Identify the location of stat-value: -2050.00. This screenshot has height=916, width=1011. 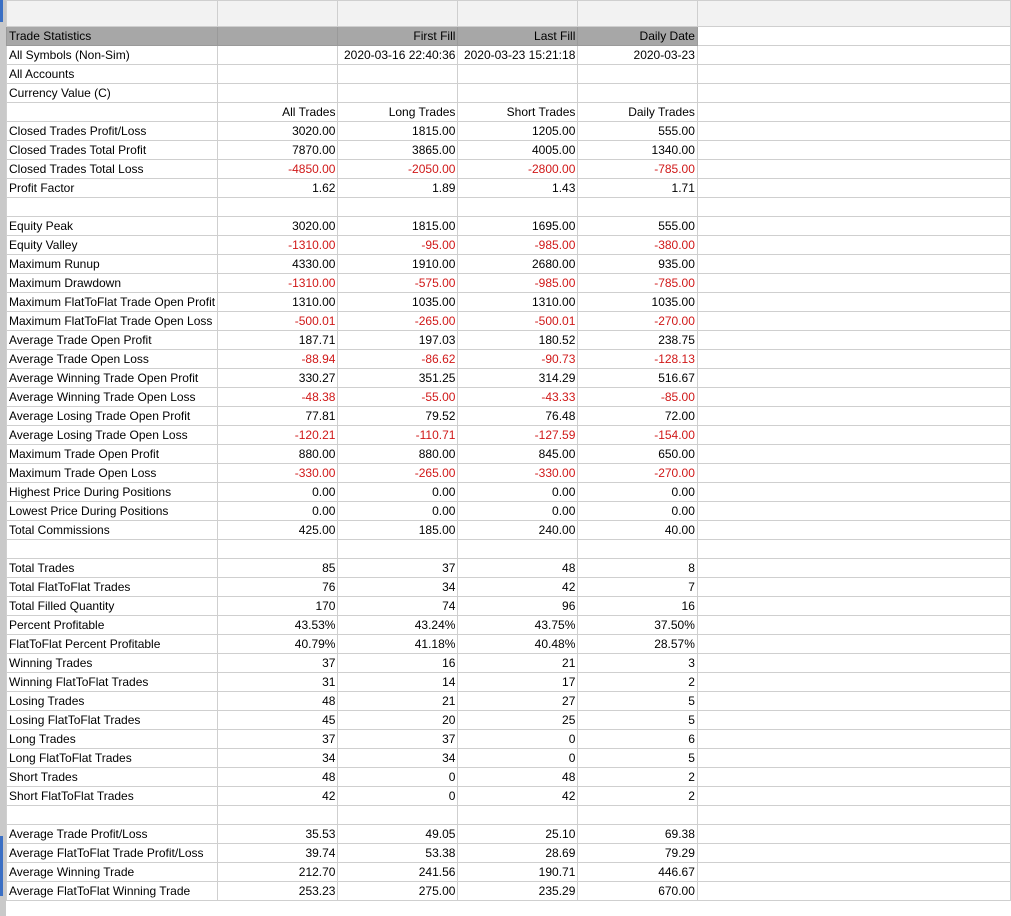
(398, 169).